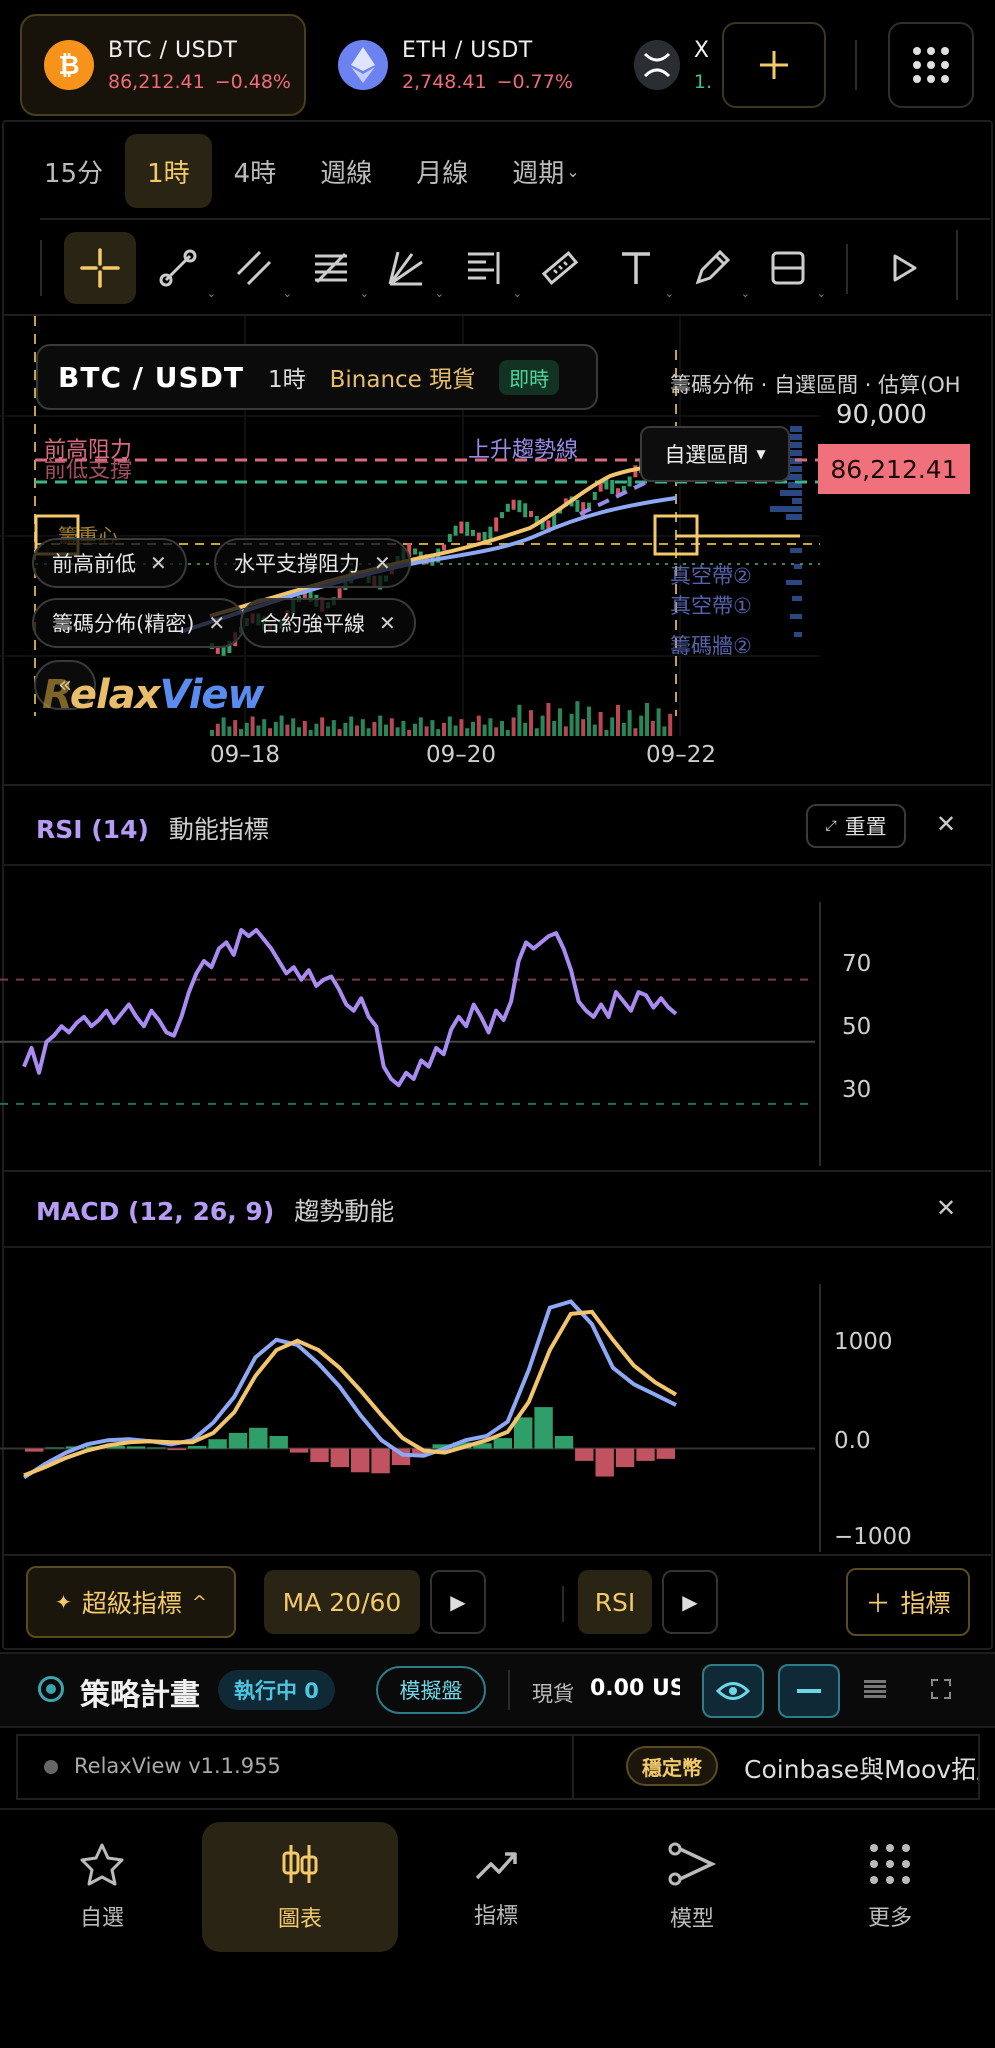 Image resolution: width=995 pixels, height=2048 pixels. I want to click on live-badge: 即時, so click(529, 377).